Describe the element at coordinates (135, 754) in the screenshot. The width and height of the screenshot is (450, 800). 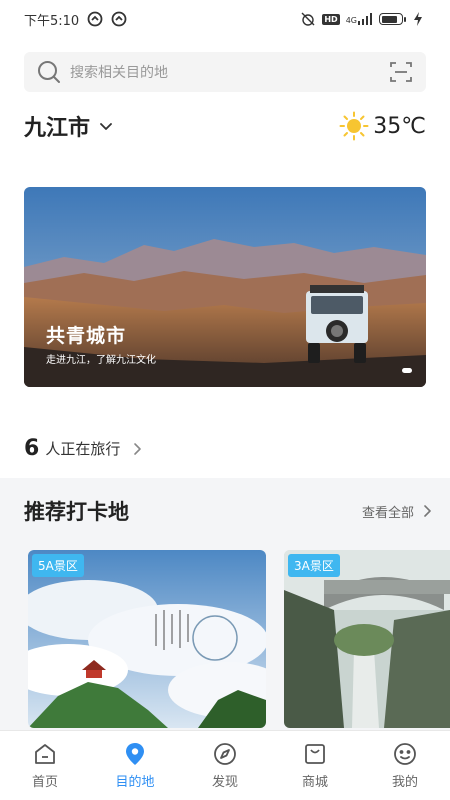
I see `location-pin-icon` at that location.